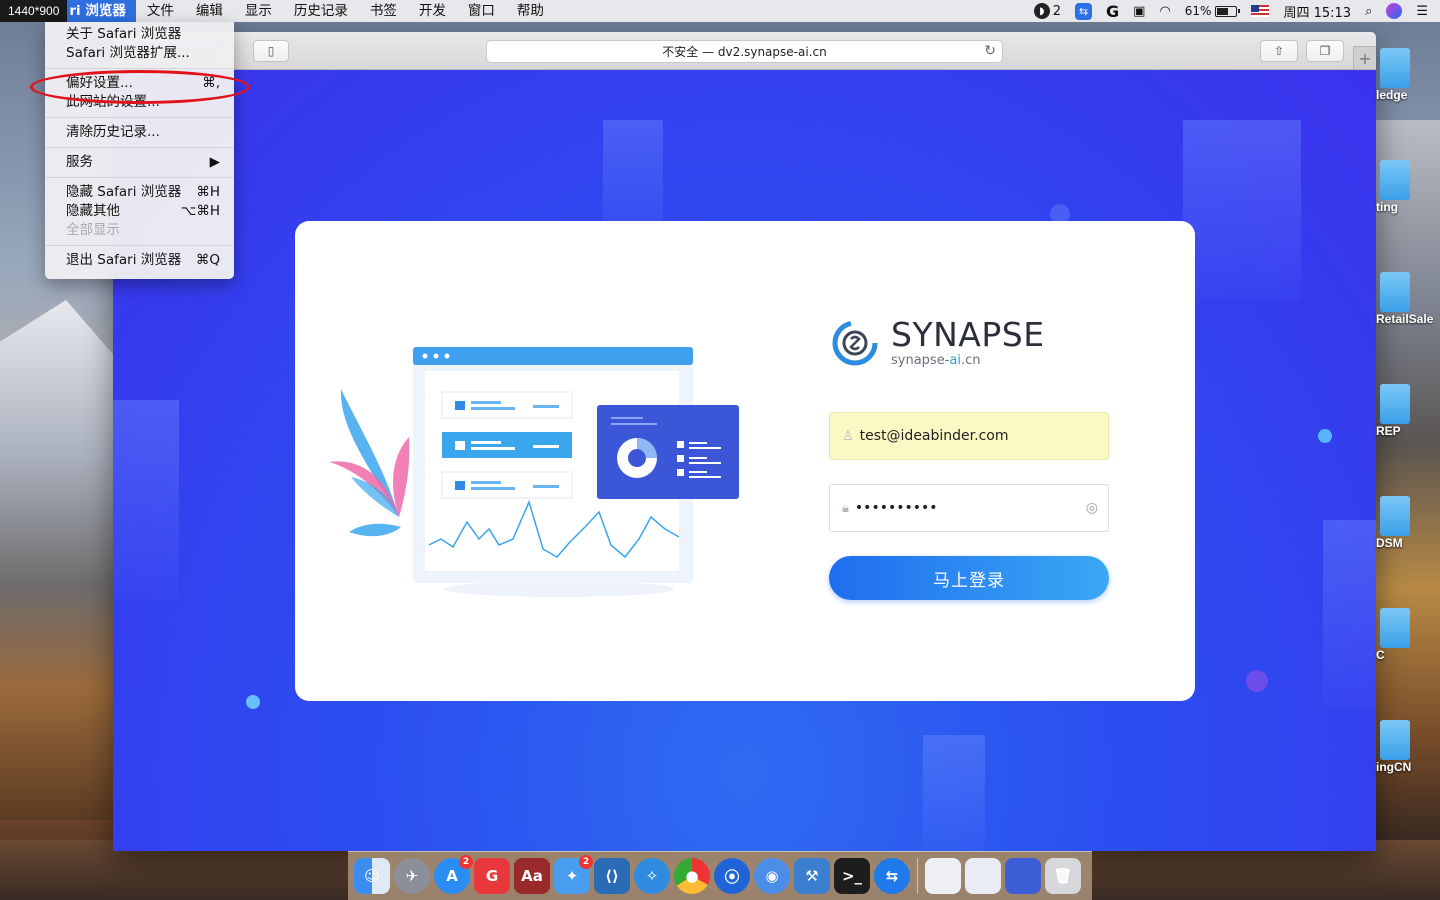 The height and width of the screenshot is (900, 1440). Describe the element at coordinates (321, 11) in the screenshot. I see `menu-history: 历史记录` at that location.